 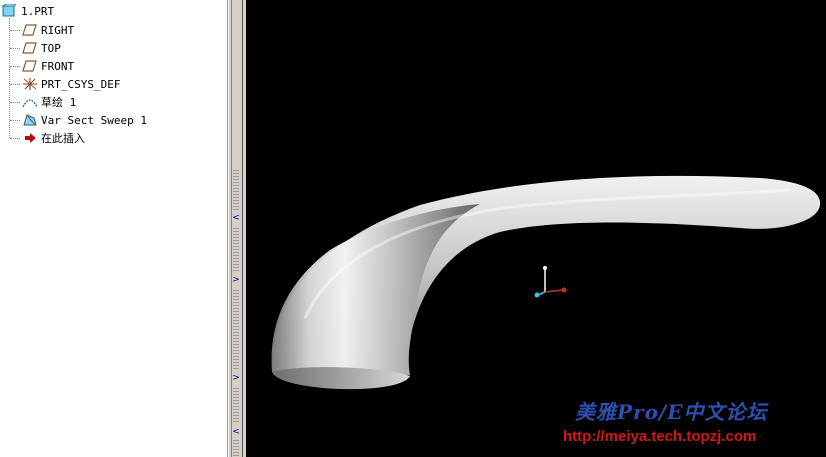 What do you see at coordinates (30, 138) in the screenshot?
I see `insert-here-arrow-icon` at bounding box center [30, 138].